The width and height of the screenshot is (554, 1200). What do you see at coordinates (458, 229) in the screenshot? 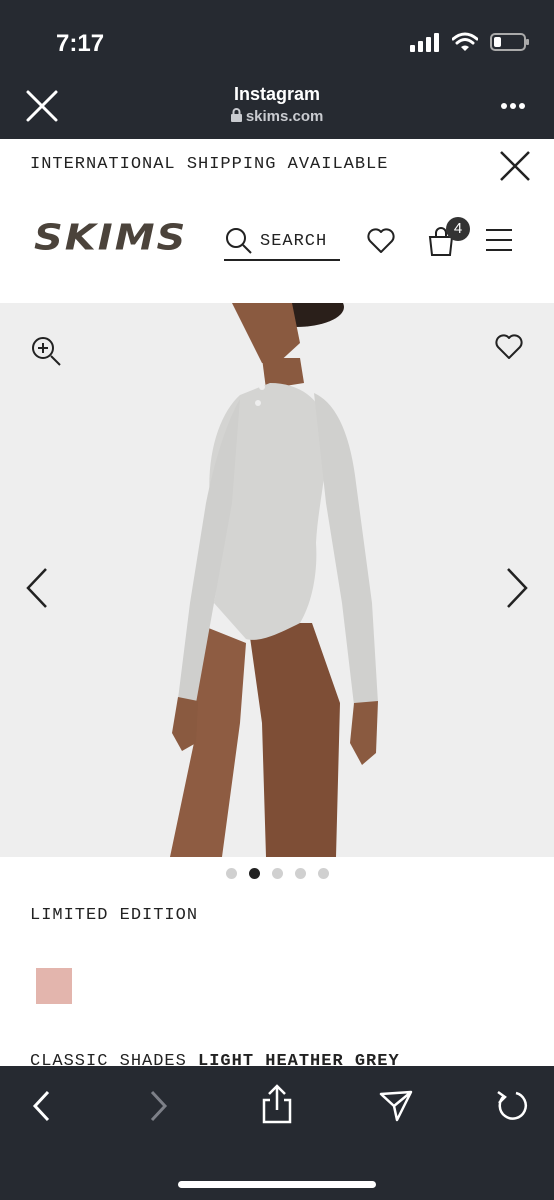
I see `cart-count-badge: 4` at bounding box center [458, 229].